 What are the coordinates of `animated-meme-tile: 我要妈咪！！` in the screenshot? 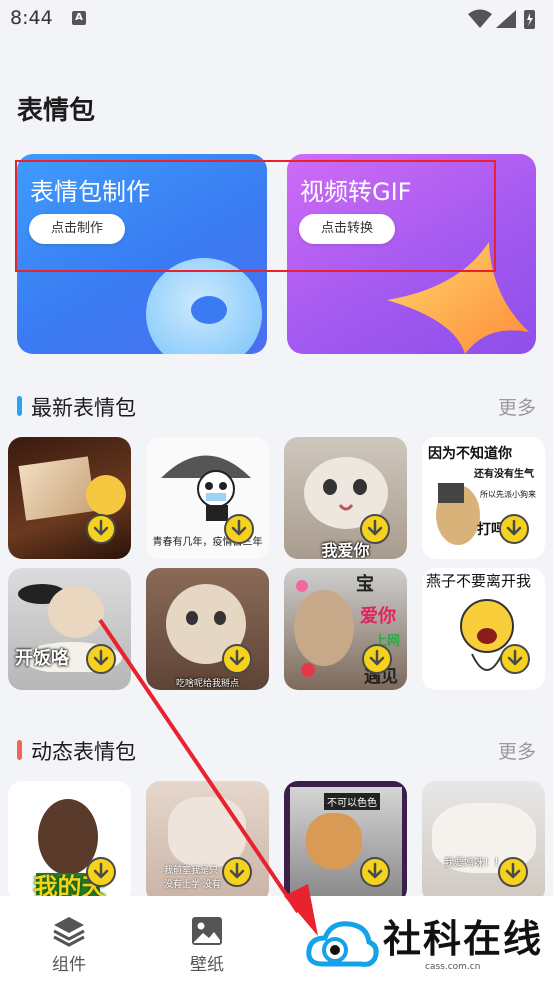 It's located at (483, 842).